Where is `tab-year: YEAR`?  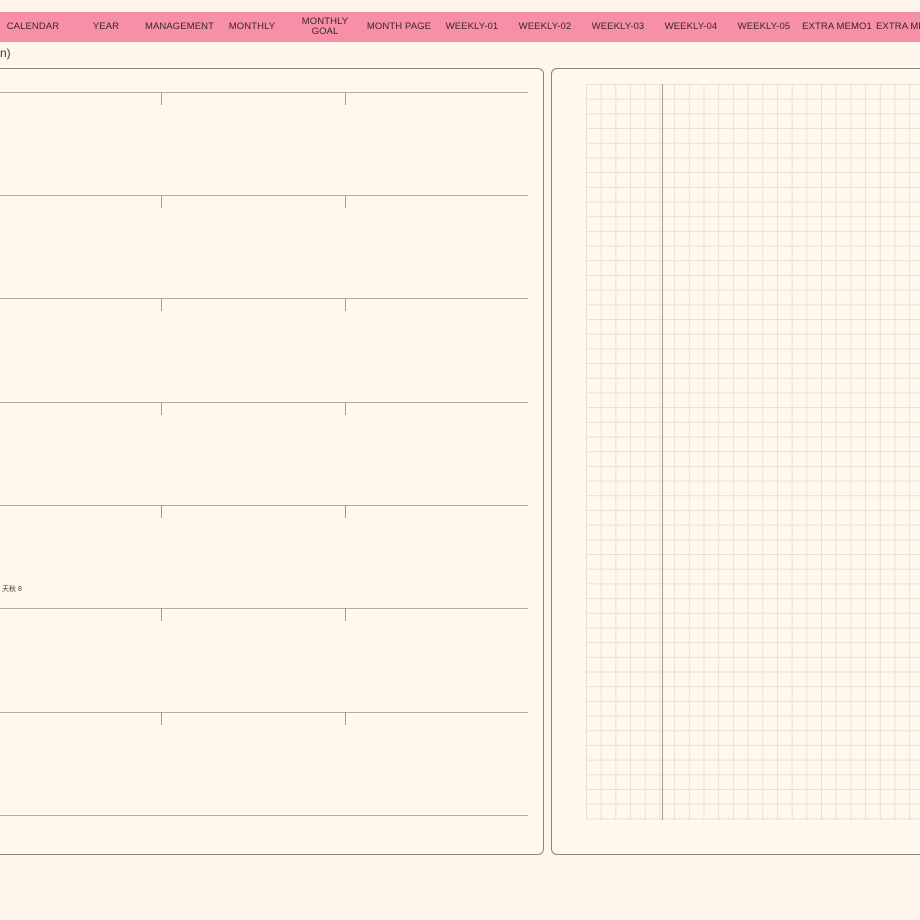
tab-year: YEAR is located at coordinates (106, 27).